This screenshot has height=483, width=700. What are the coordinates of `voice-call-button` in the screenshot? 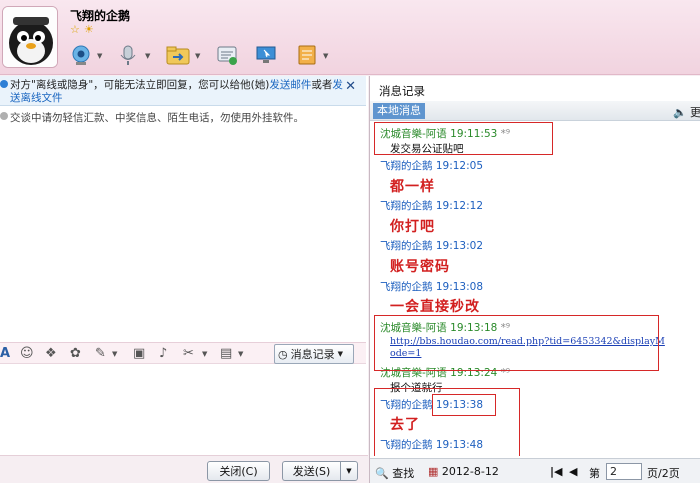 It's located at (128, 55).